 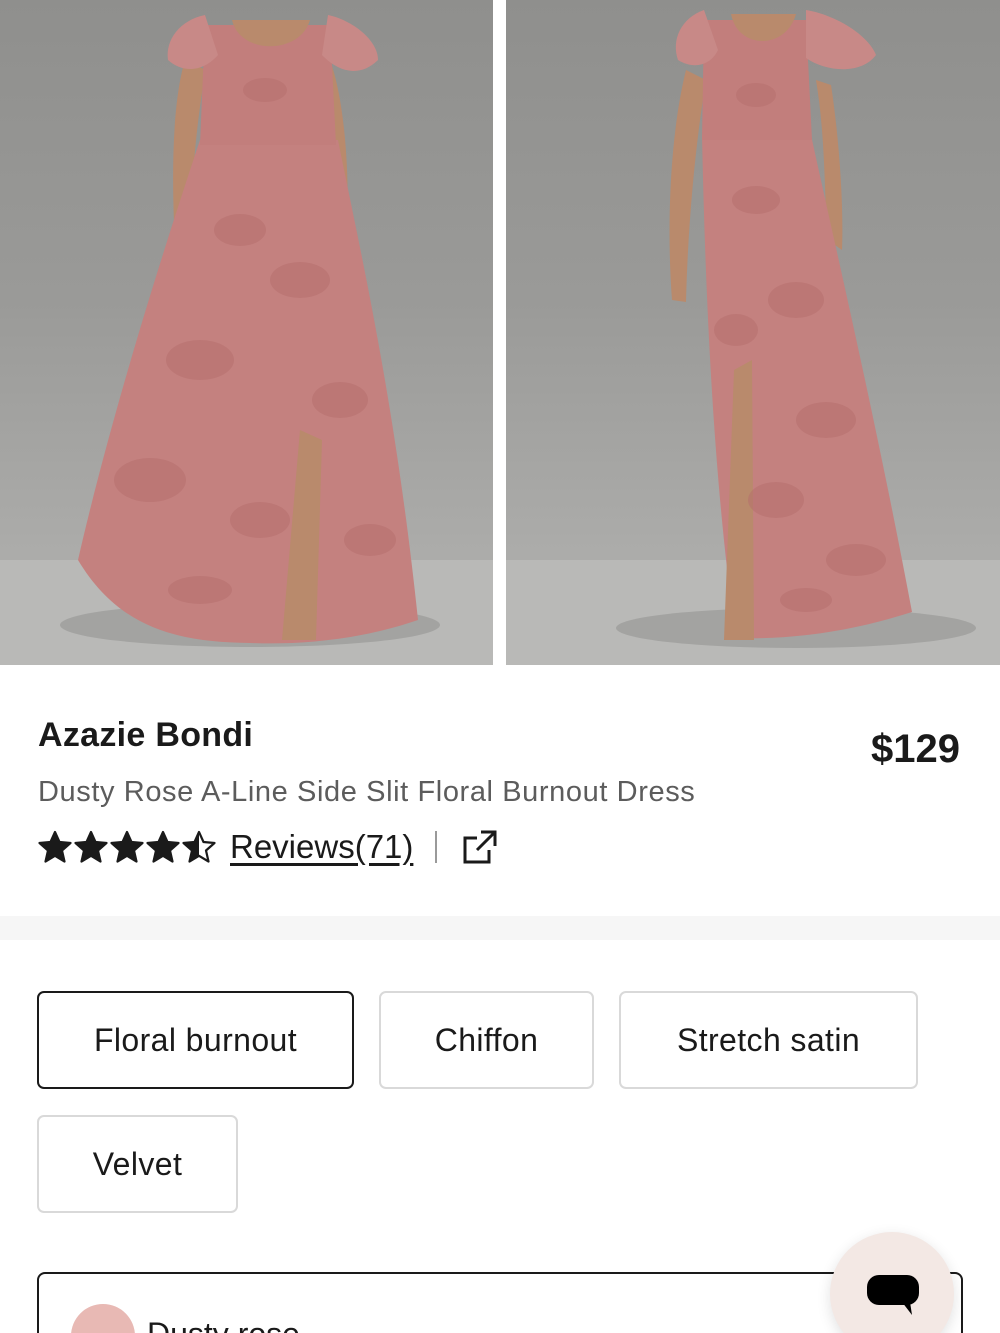 What do you see at coordinates (137, 1164) in the screenshot?
I see `fabric-option-velvet: Velvet` at bounding box center [137, 1164].